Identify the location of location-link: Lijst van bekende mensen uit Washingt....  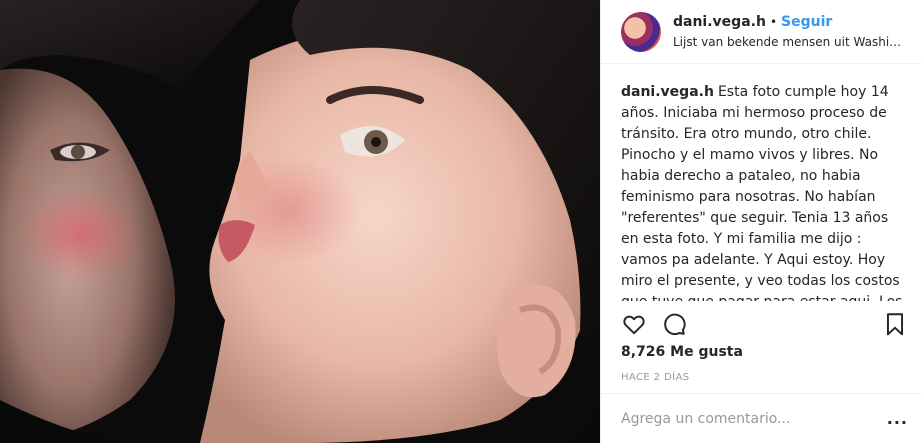
(789, 42).